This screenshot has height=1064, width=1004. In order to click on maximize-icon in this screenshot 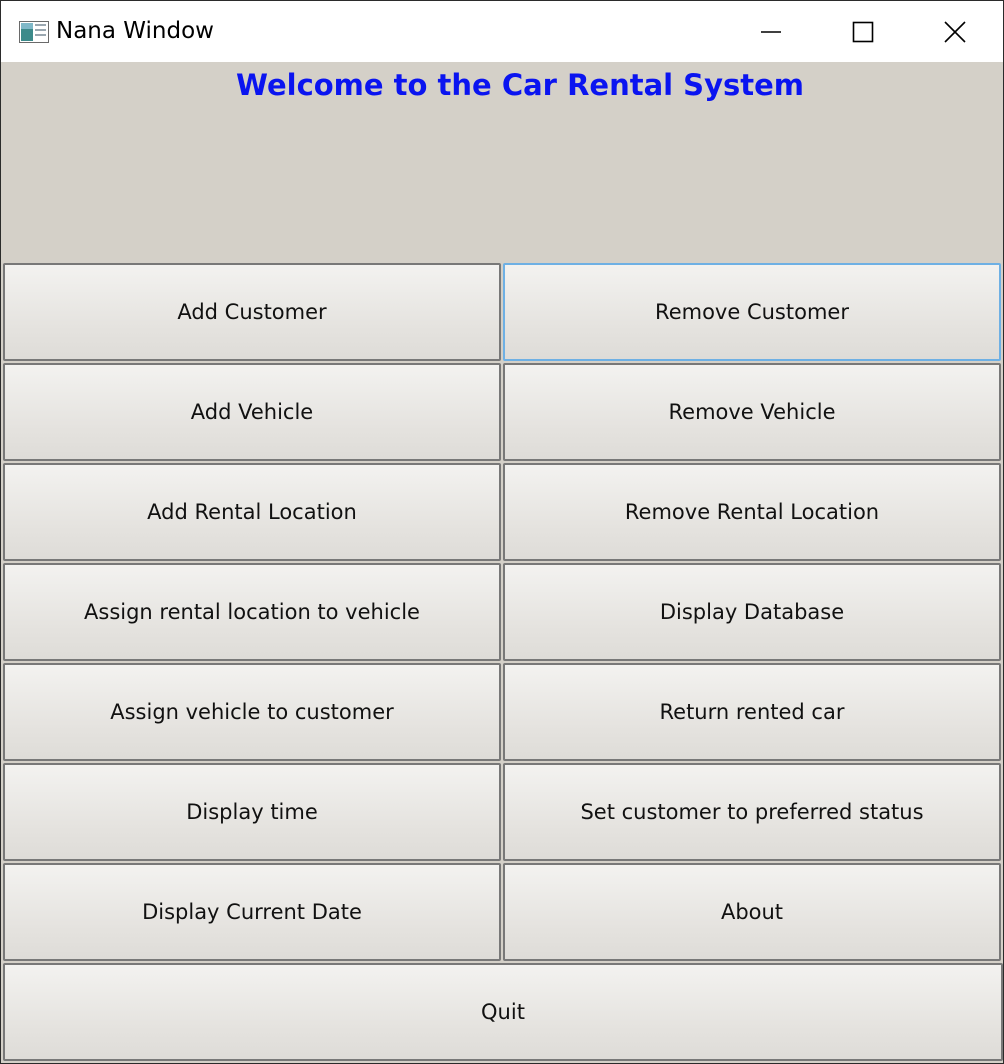, I will do `click(863, 31)`.